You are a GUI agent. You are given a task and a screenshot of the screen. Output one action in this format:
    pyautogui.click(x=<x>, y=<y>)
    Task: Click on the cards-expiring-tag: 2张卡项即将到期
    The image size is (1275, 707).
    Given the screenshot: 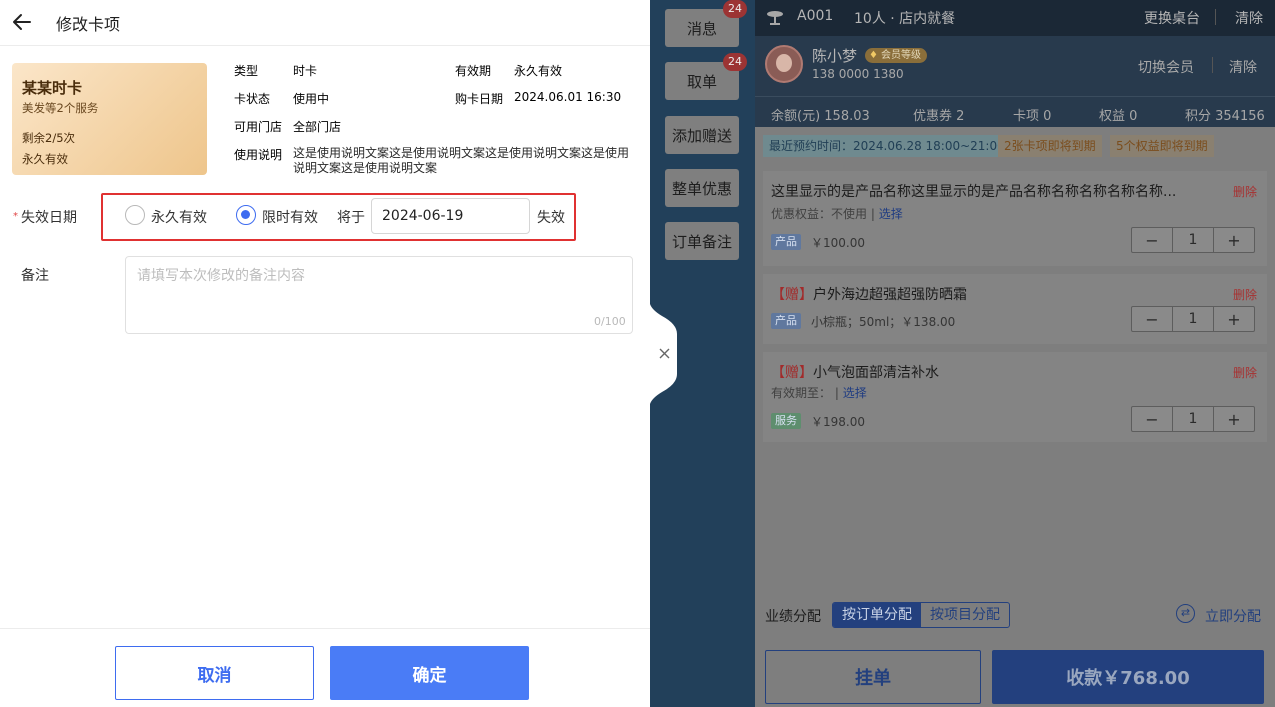 What is the action you would take?
    pyautogui.click(x=1050, y=146)
    